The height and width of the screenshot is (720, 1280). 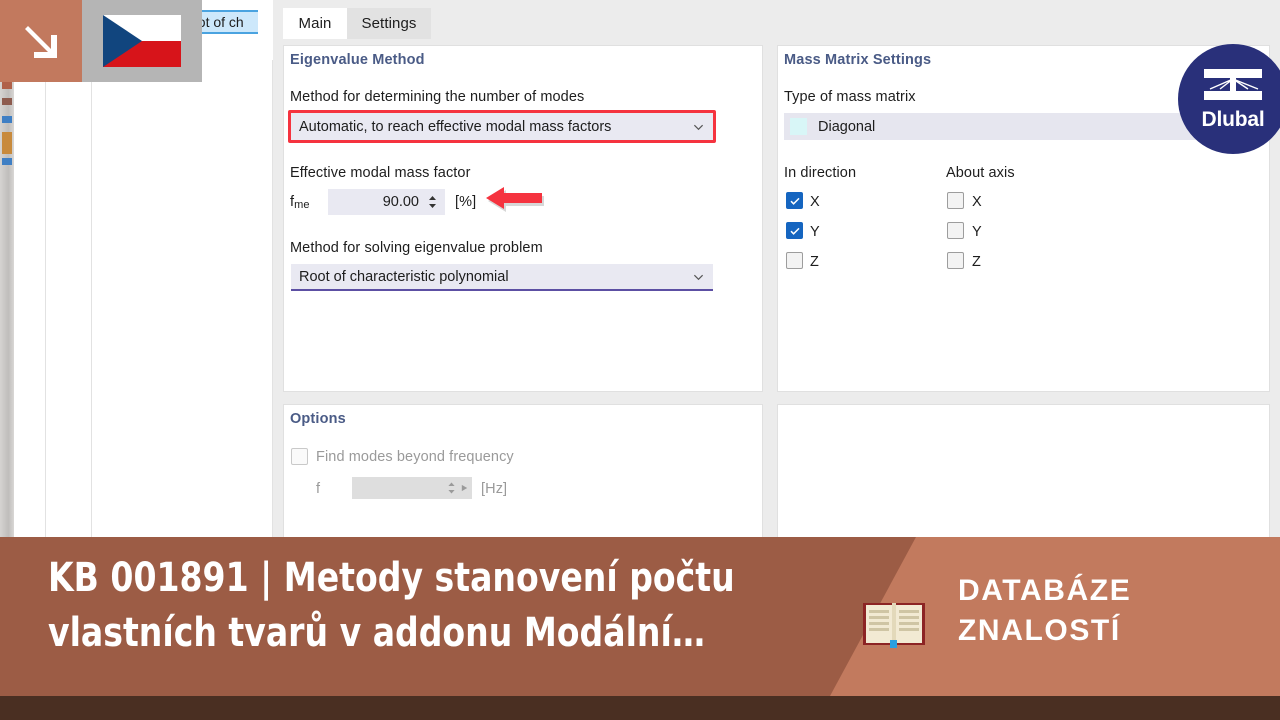 I want to click on checkbox-axis-z, so click(x=955, y=260).